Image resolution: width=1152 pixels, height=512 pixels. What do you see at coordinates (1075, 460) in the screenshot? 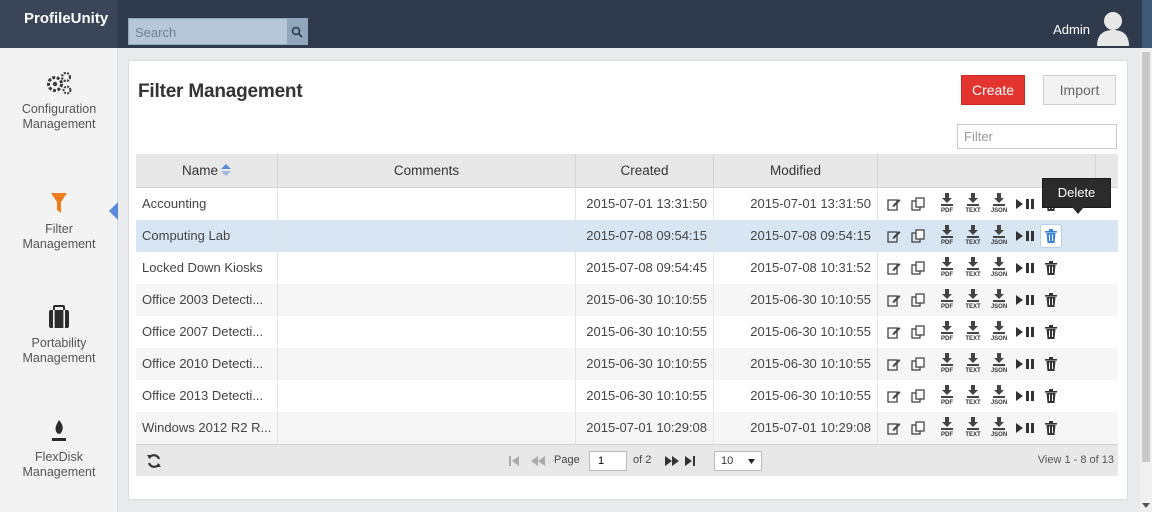
I see `records-summary: View 1 - 8 of 13` at bounding box center [1075, 460].